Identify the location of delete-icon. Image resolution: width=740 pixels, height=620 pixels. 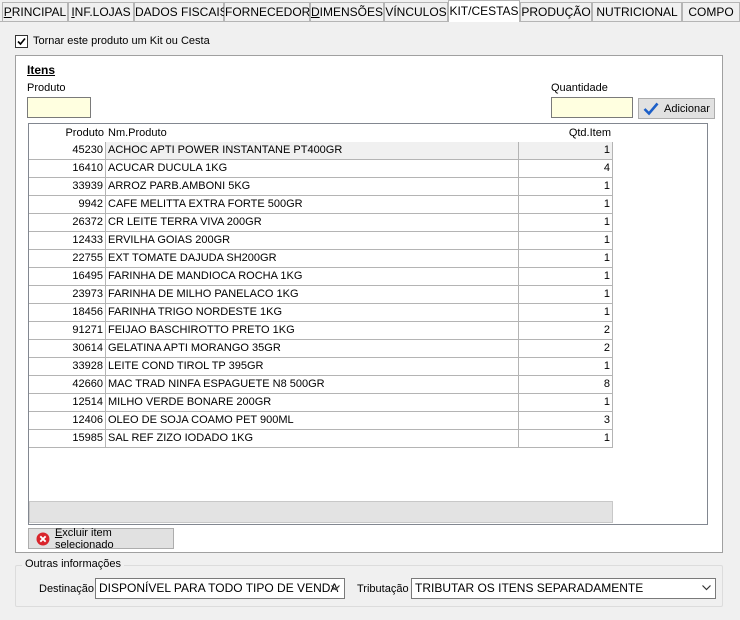
(43, 538).